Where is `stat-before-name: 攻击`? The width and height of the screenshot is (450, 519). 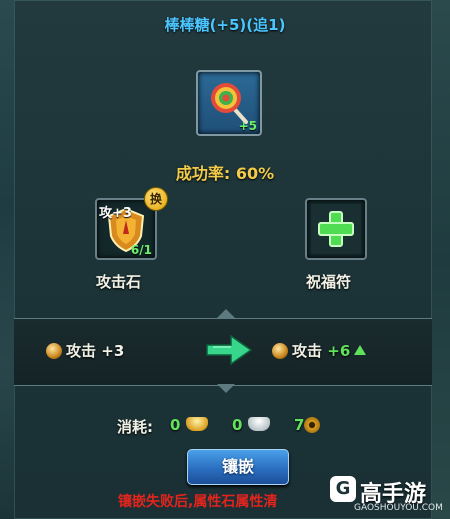
stat-before-name: 攻击 is located at coordinates (81, 351).